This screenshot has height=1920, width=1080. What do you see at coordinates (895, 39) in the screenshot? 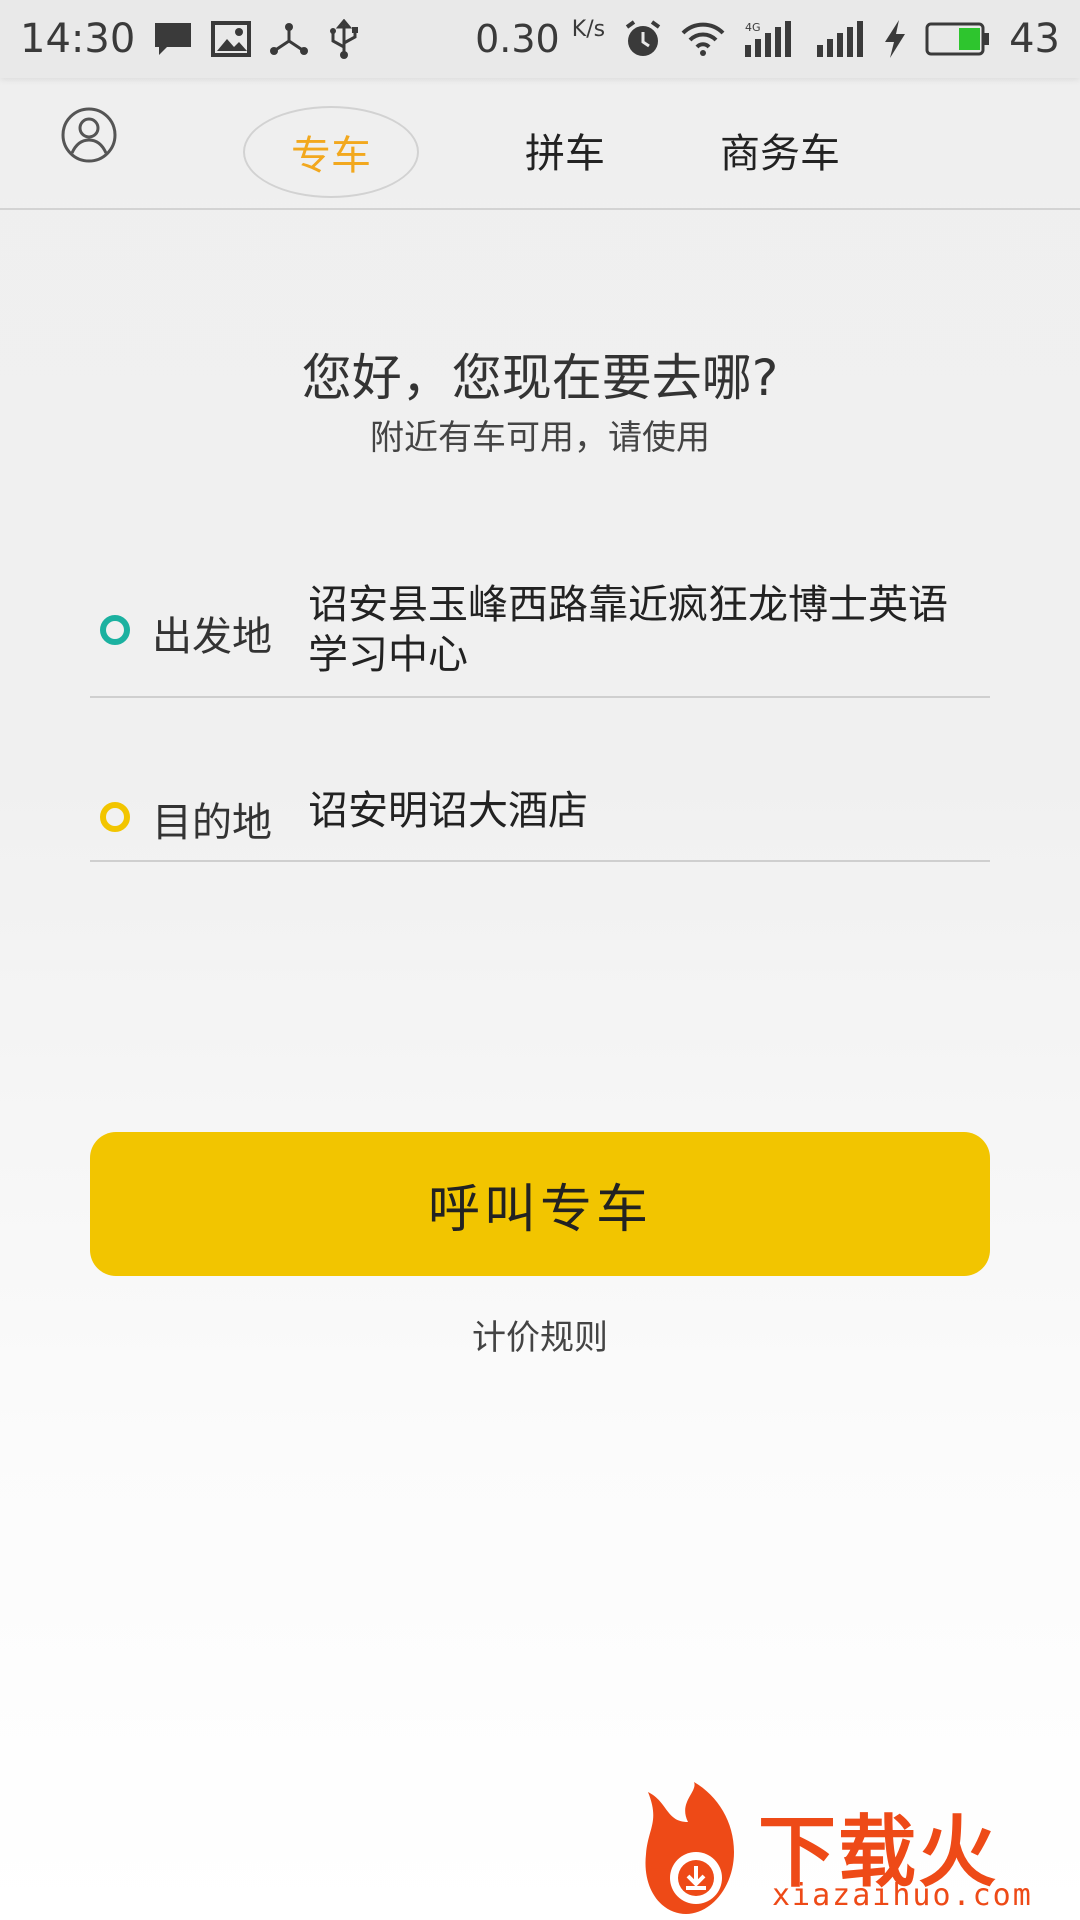
I see `charging-icon` at bounding box center [895, 39].